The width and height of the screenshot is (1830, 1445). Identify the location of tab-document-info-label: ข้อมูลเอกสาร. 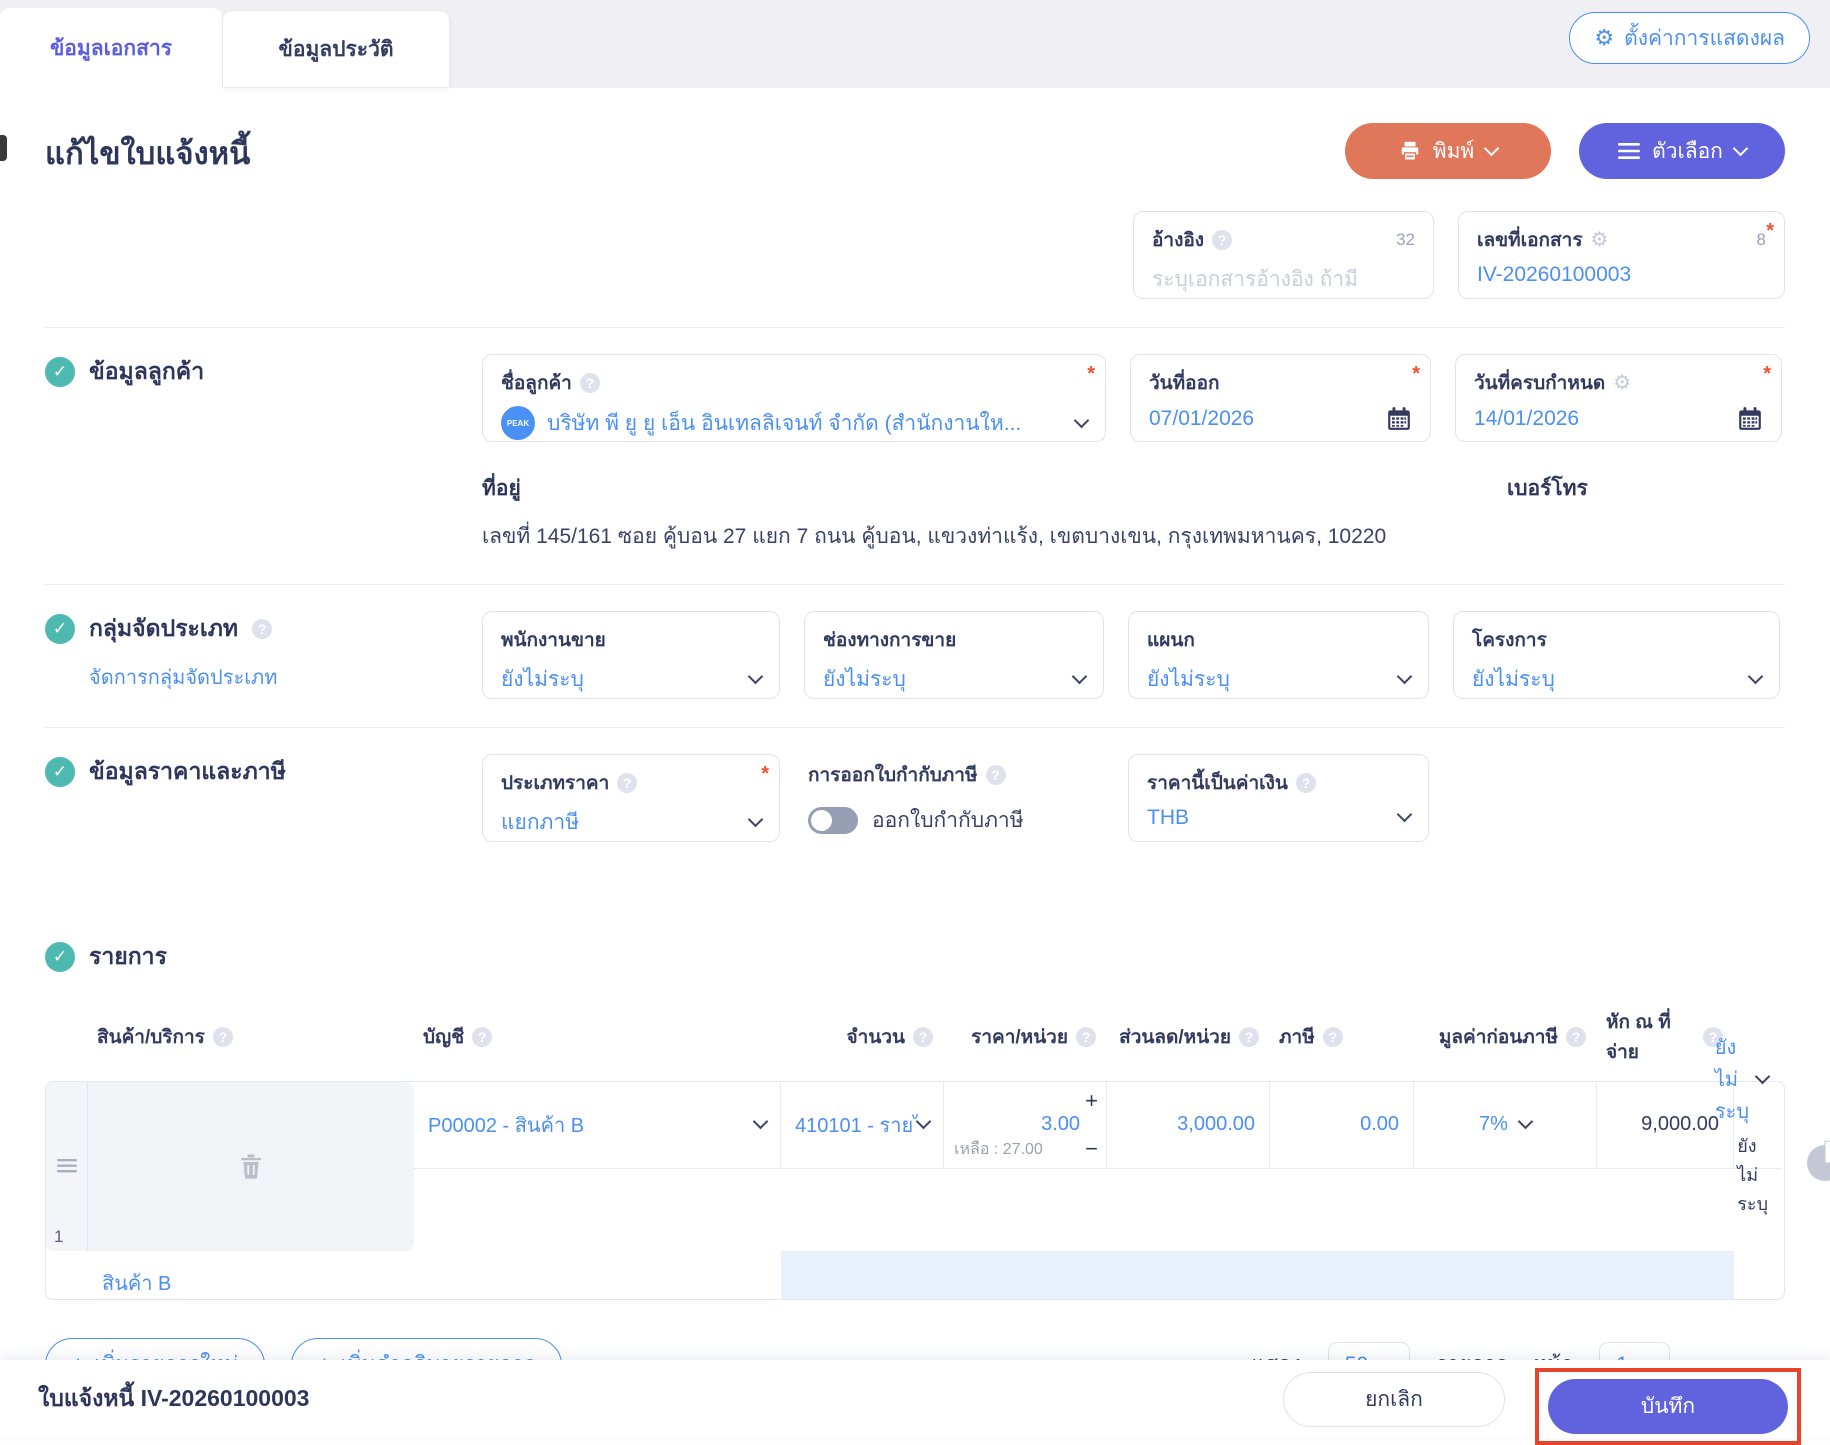
(111, 48).